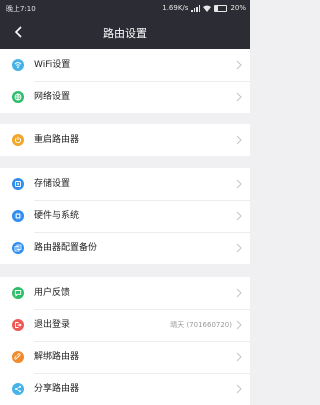 The image size is (320, 405). Describe the element at coordinates (18, 65) in the screenshot. I see `wifi-icon` at that location.